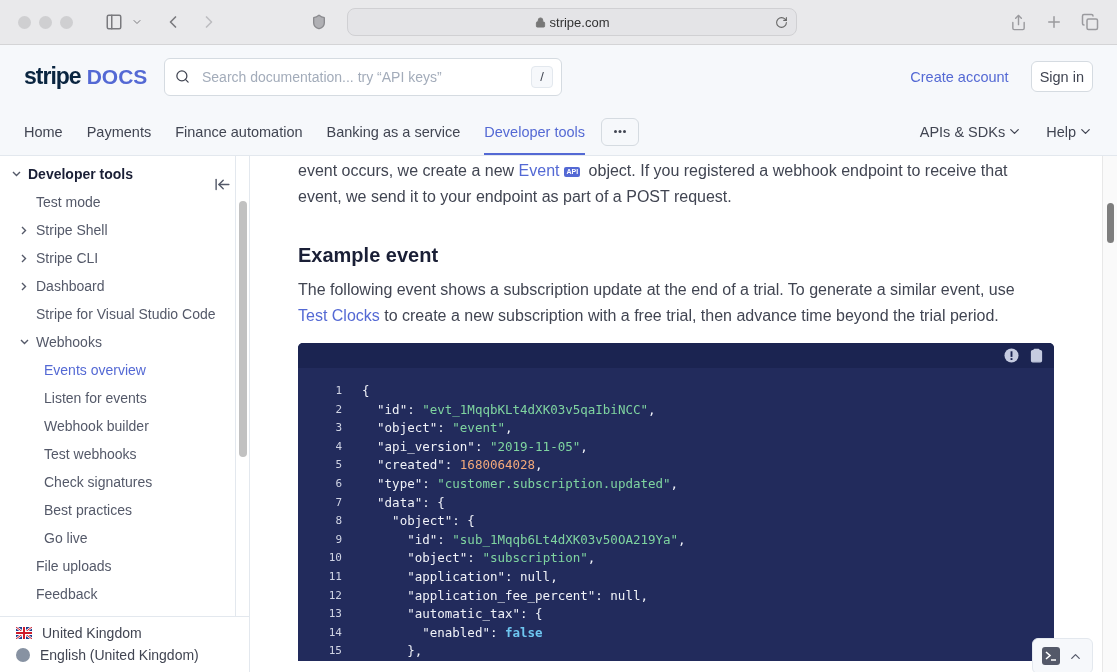  Describe the element at coordinates (117, 174) in the screenshot. I see `sidebar-item: Developer tools` at that location.